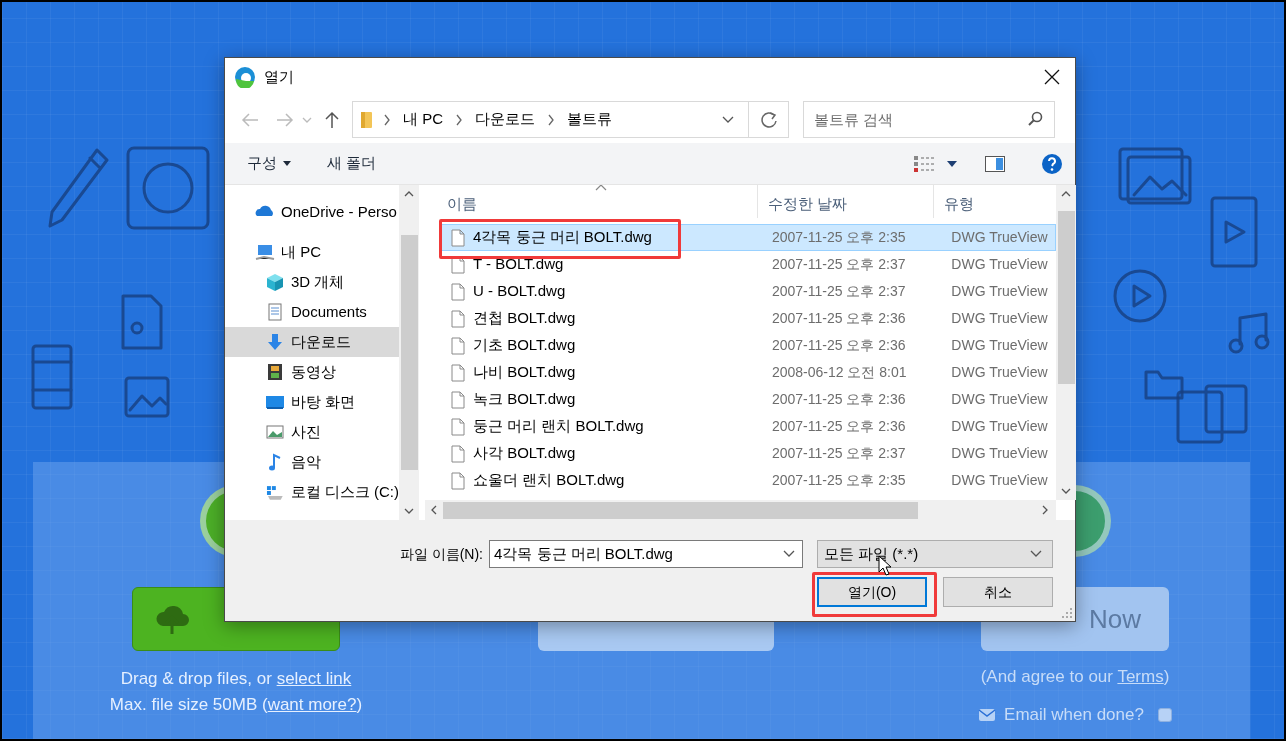 The height and width of the screenshot is (741, 1286). Describe the element at coordinates (1075, 677) in the screenshot. I see `terms-hint: (And agree to our Terms)` at that location.